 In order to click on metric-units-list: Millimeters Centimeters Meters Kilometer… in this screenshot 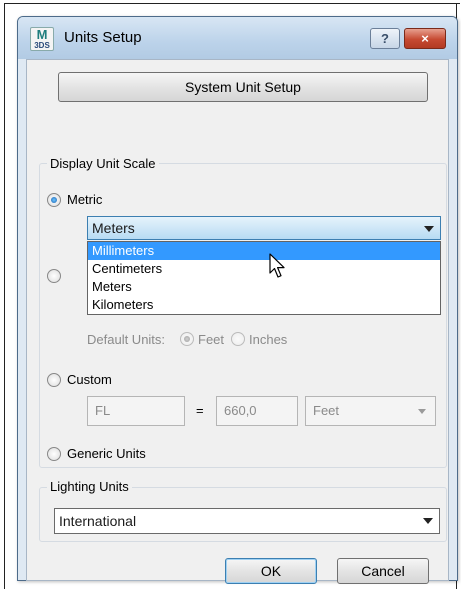, I will do `click(264, 278)`.